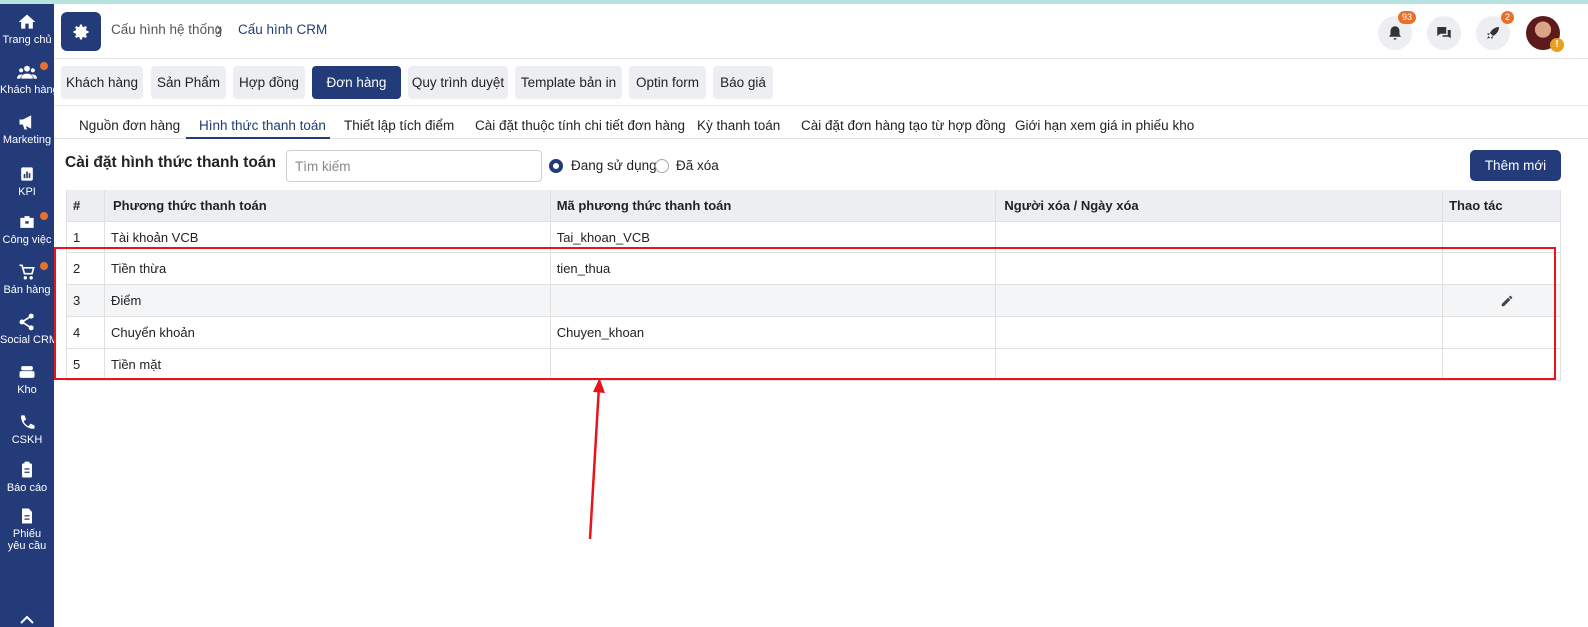  What do you see at coordinates (27, 72) in the screenshot?
I see `users-icon` at bounding box center [27, 72].